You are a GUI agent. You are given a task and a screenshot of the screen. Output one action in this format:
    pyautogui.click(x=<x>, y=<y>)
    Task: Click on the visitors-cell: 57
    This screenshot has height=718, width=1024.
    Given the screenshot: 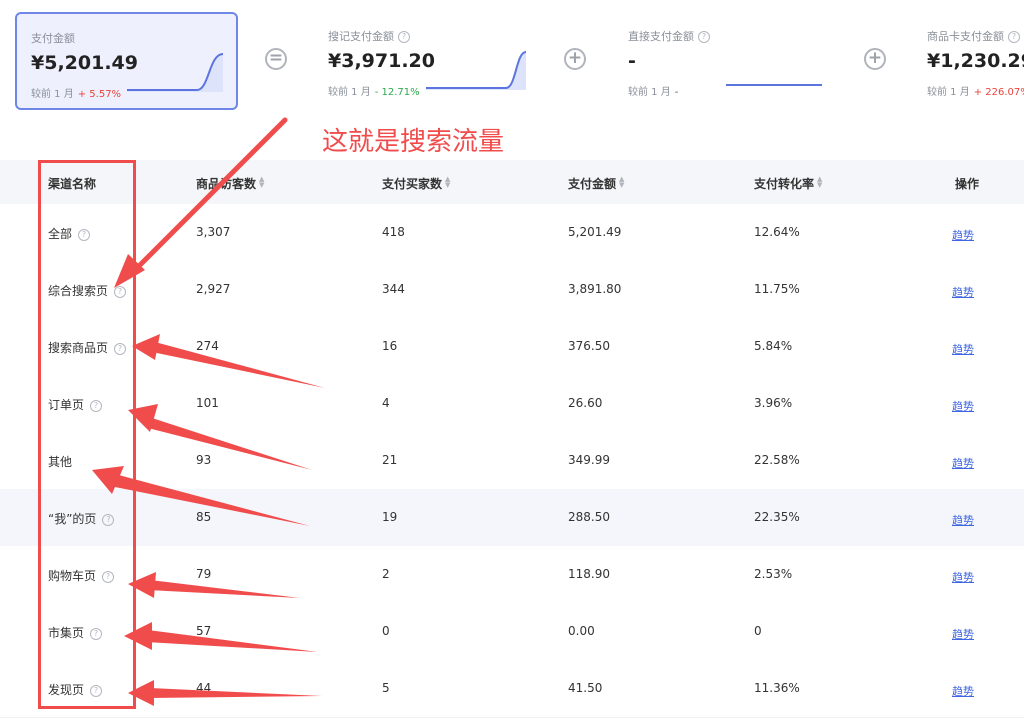 What is the action you would take?
    pyautogui.click(x=204, y=631)
    